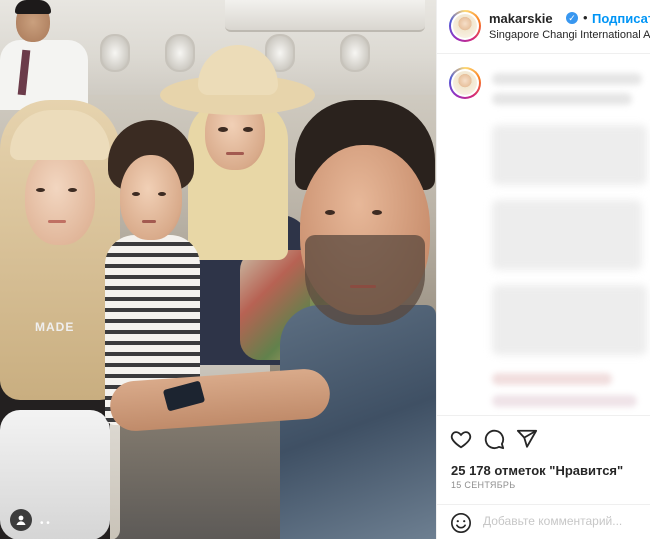 The width and height of the screenshot is (650, 539). Describe the element at coordinates (483, 485) in the screenshot. I see `post-date: 15 СЕНТЯБРЬ` at that location.